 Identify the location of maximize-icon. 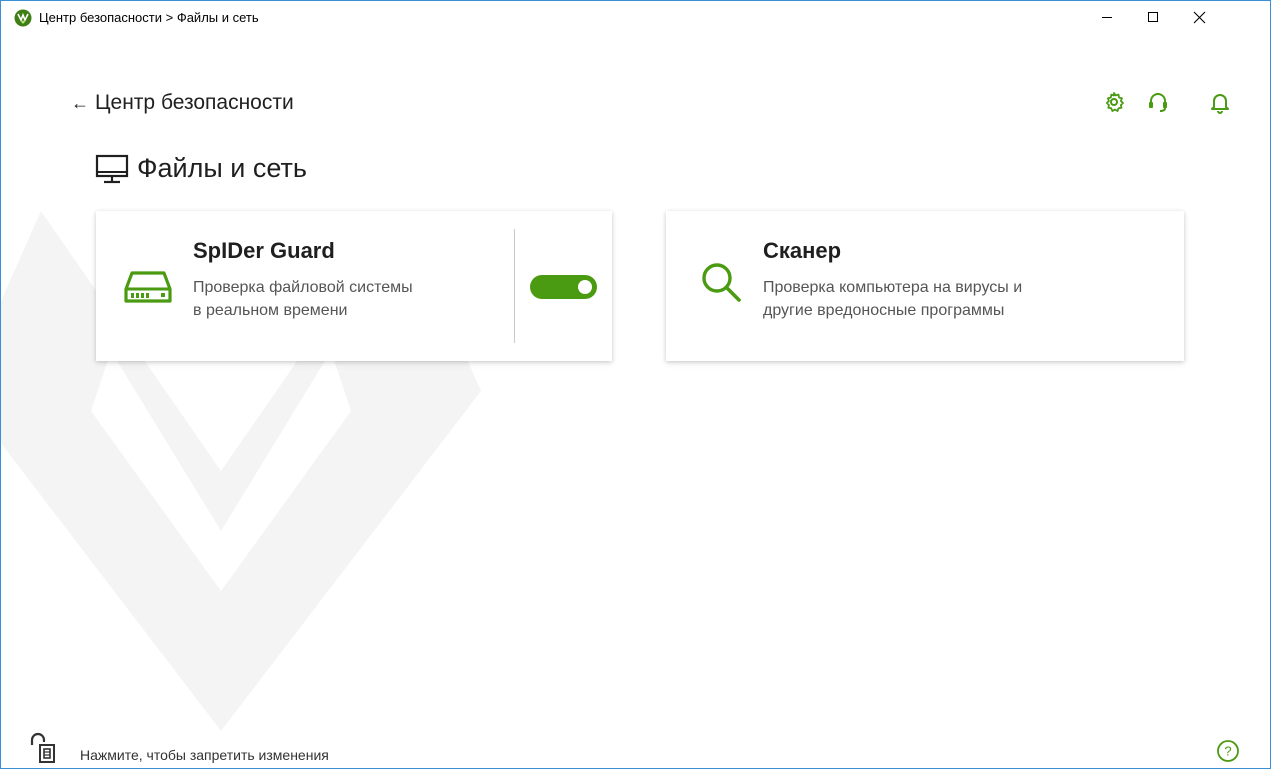
(1153, 17).